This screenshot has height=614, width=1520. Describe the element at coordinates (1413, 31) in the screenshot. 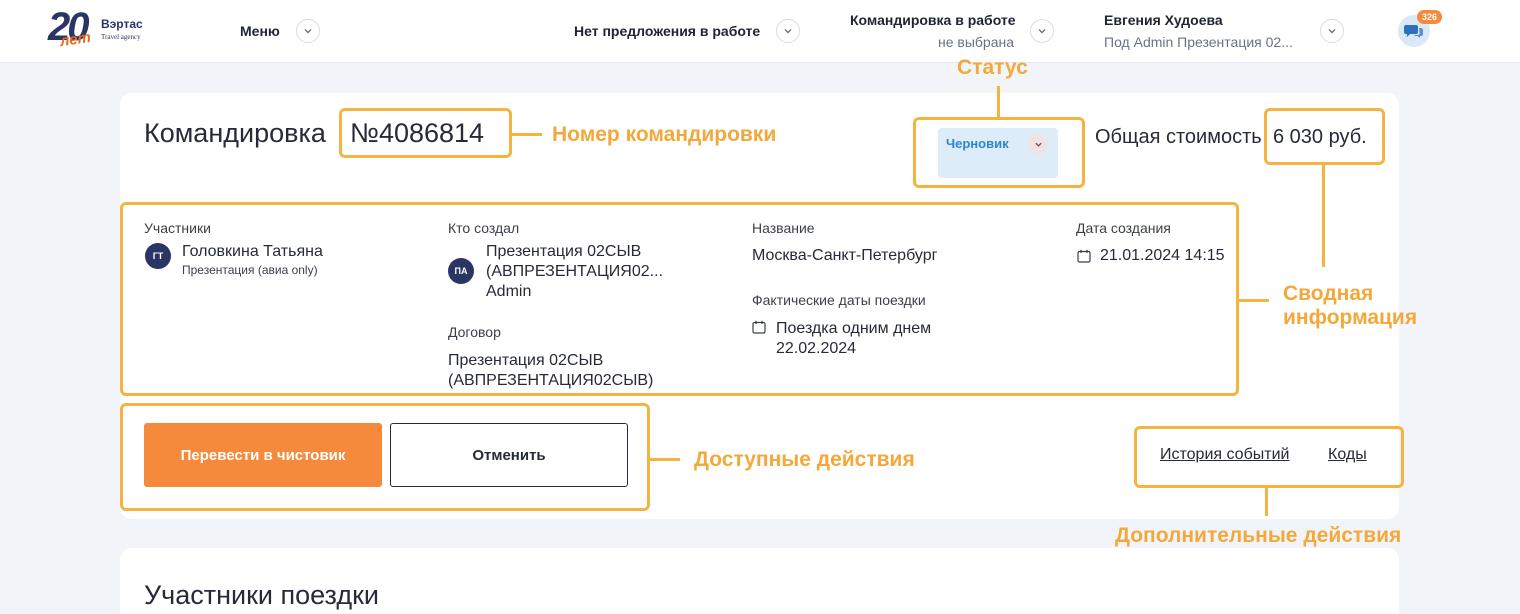

I see `chat-icon` at that location.